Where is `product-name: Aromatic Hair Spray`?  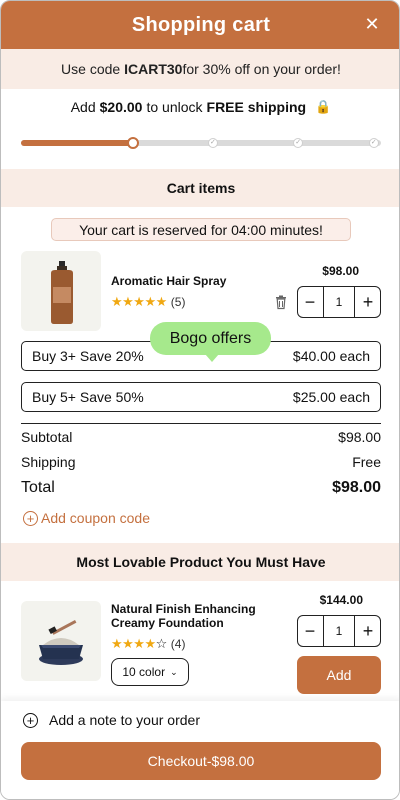
product-name: Aromatic Hair Spray is located at coordinates (186, 281).